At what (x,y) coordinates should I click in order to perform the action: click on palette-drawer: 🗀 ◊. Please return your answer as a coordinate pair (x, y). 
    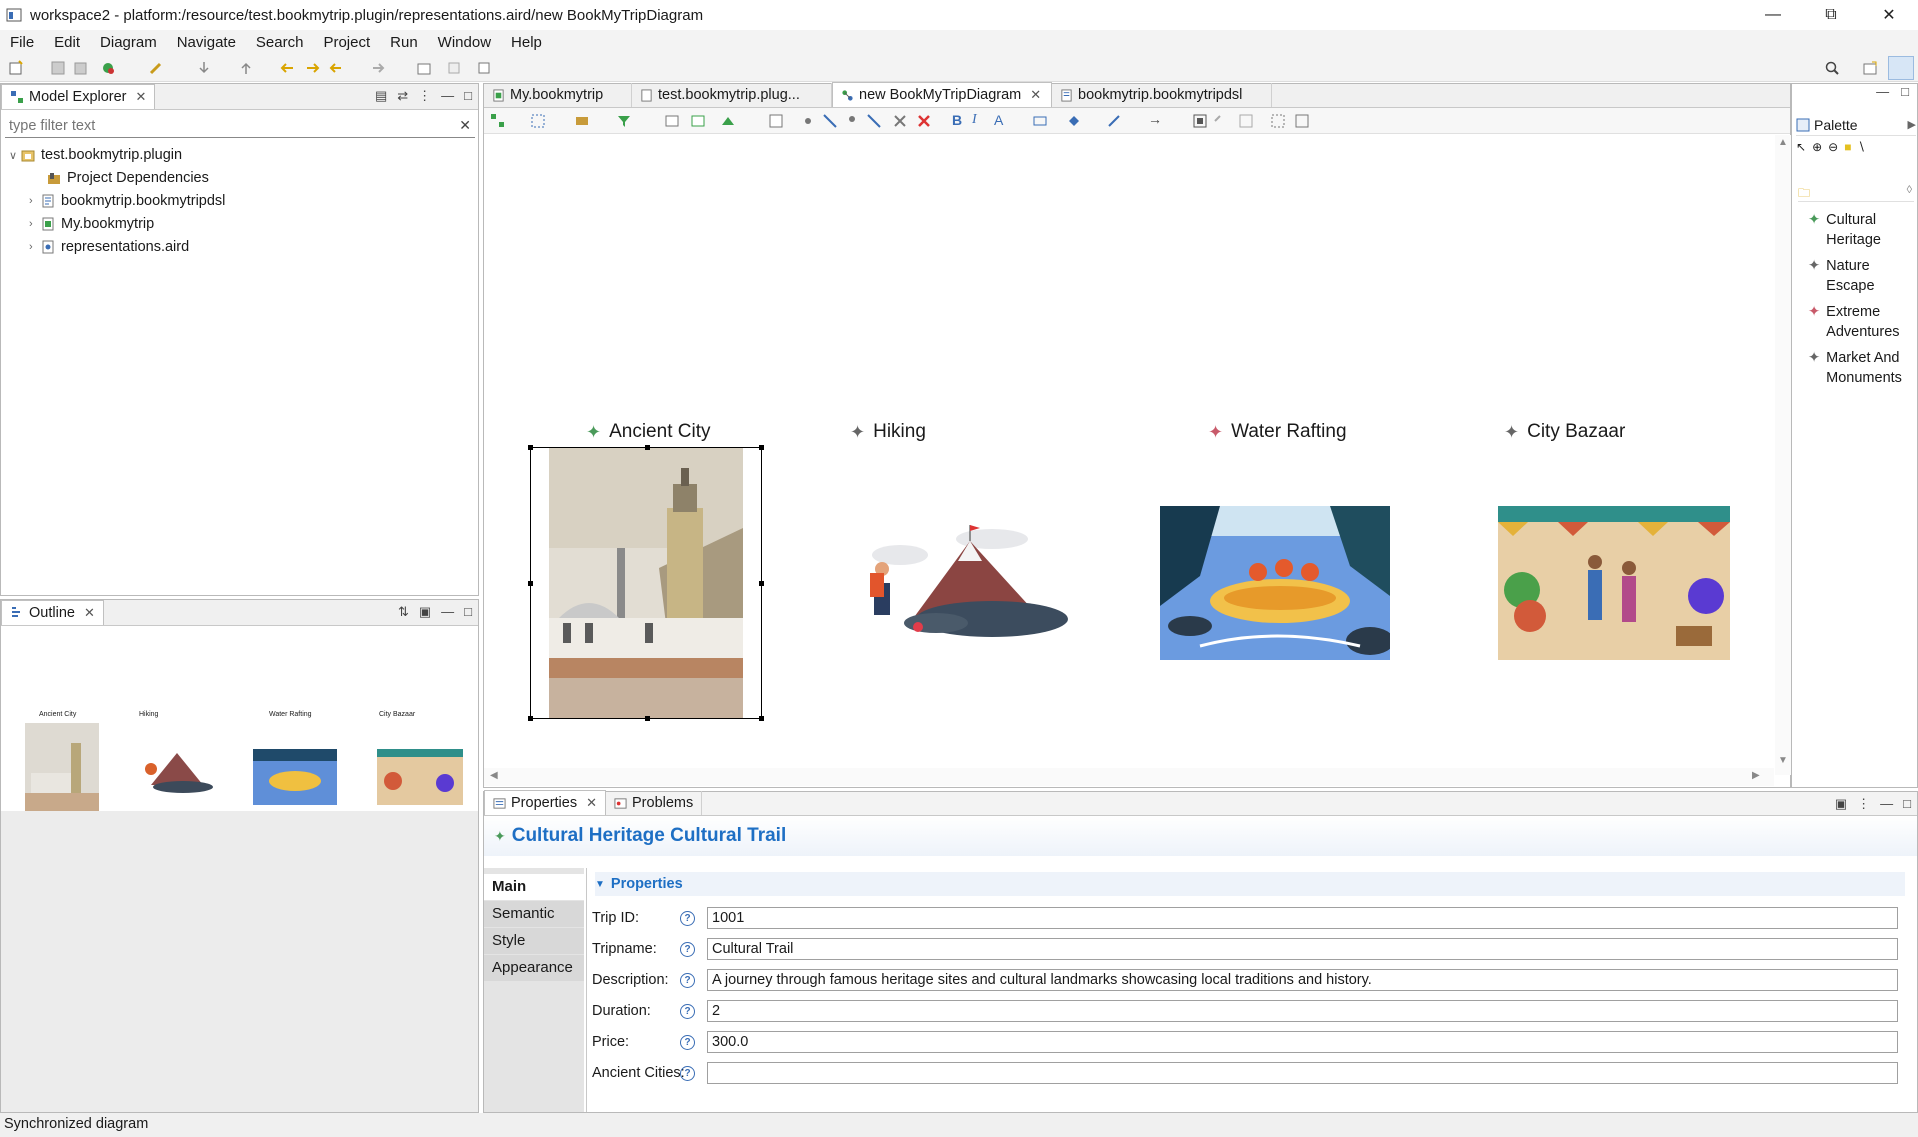
    Looking at the image, I should click on (1856, 193).